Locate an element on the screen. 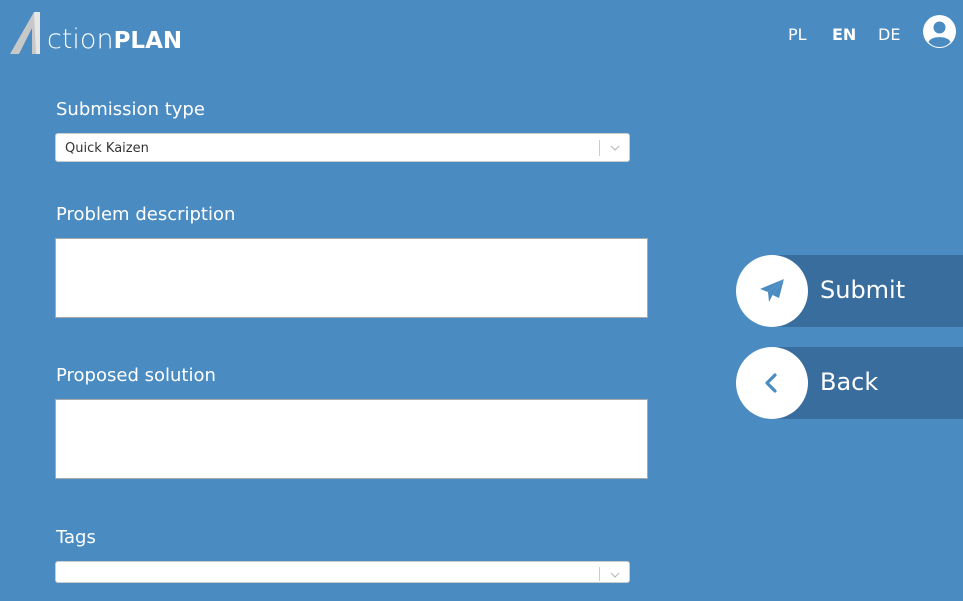 The image size is (963, 601). submission-type-value: Quick Kaizen is located at coordinates (107, 148).